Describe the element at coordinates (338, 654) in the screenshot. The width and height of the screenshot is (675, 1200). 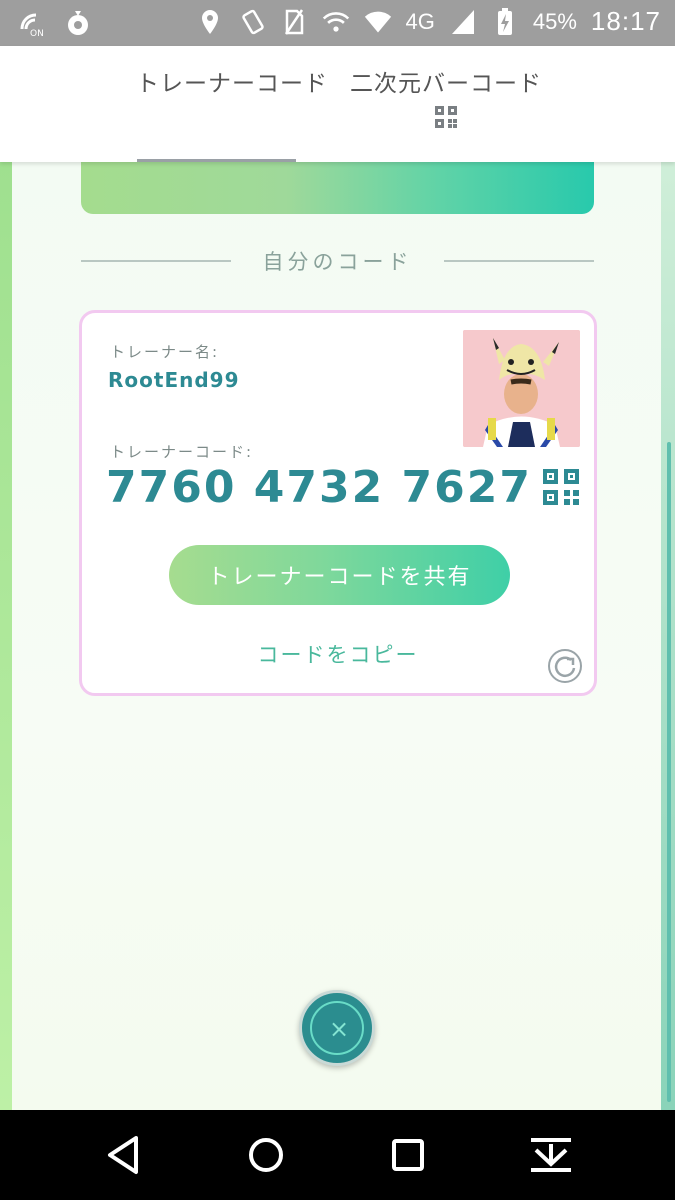
I see `copy-code-link: コードをコピー` at that location.